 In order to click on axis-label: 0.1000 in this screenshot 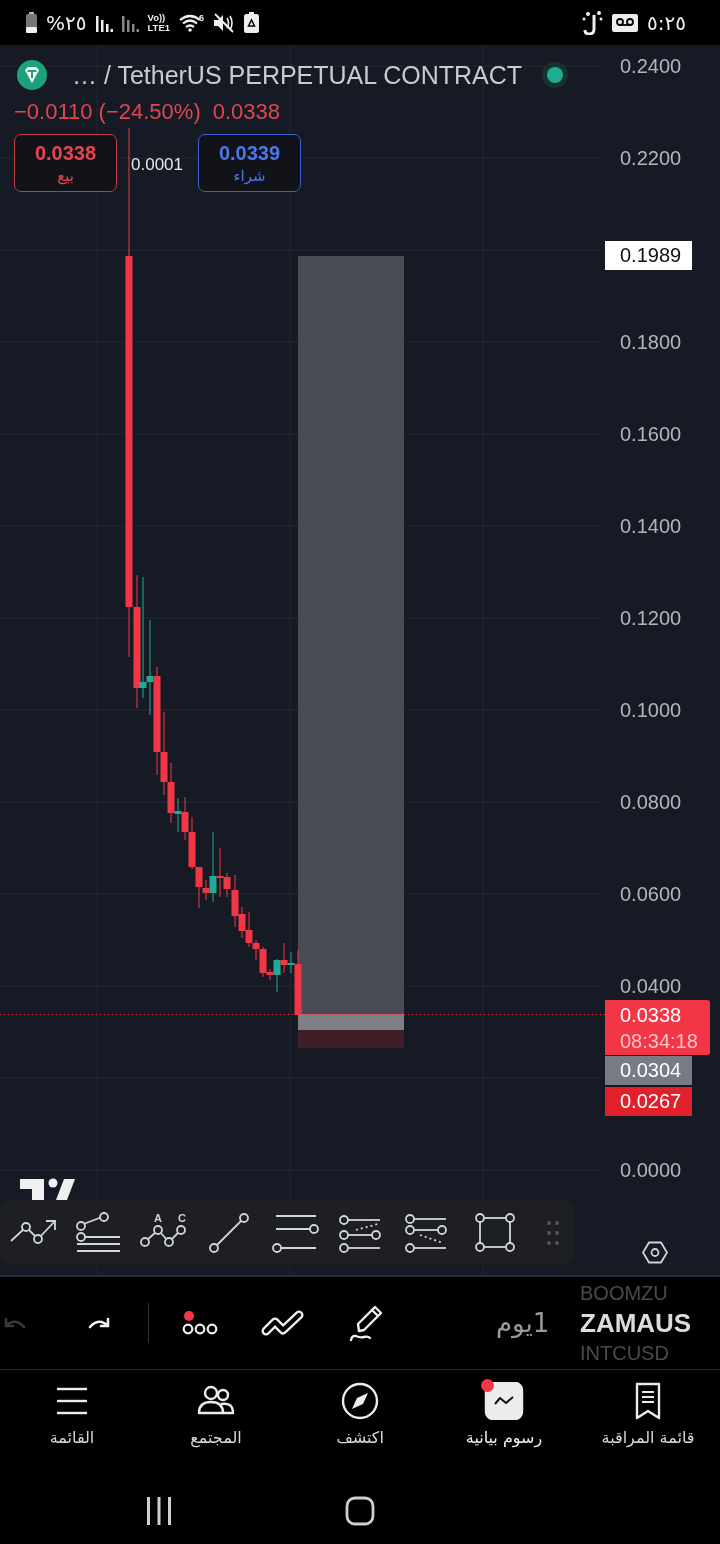, I will do `click(651, 710)`.